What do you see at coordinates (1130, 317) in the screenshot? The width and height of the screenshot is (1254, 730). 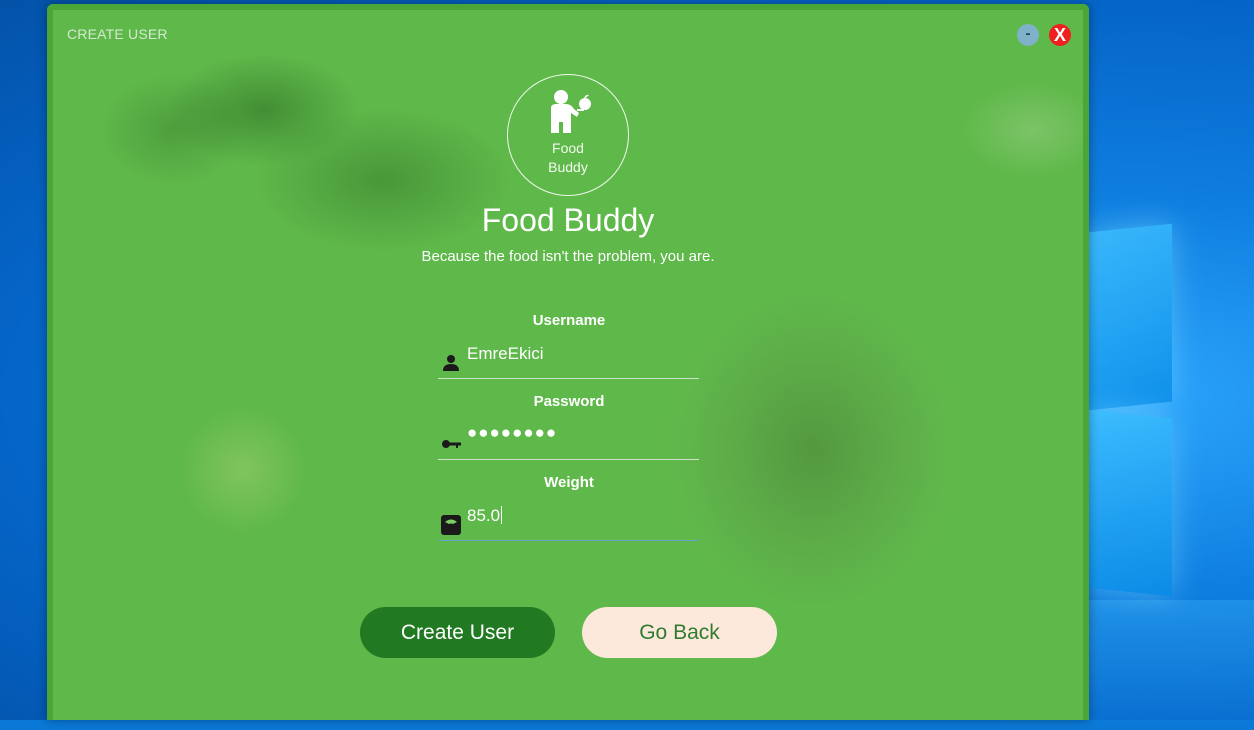 I see `windows-logo-pane-top` at bounding box center [1130, 317].